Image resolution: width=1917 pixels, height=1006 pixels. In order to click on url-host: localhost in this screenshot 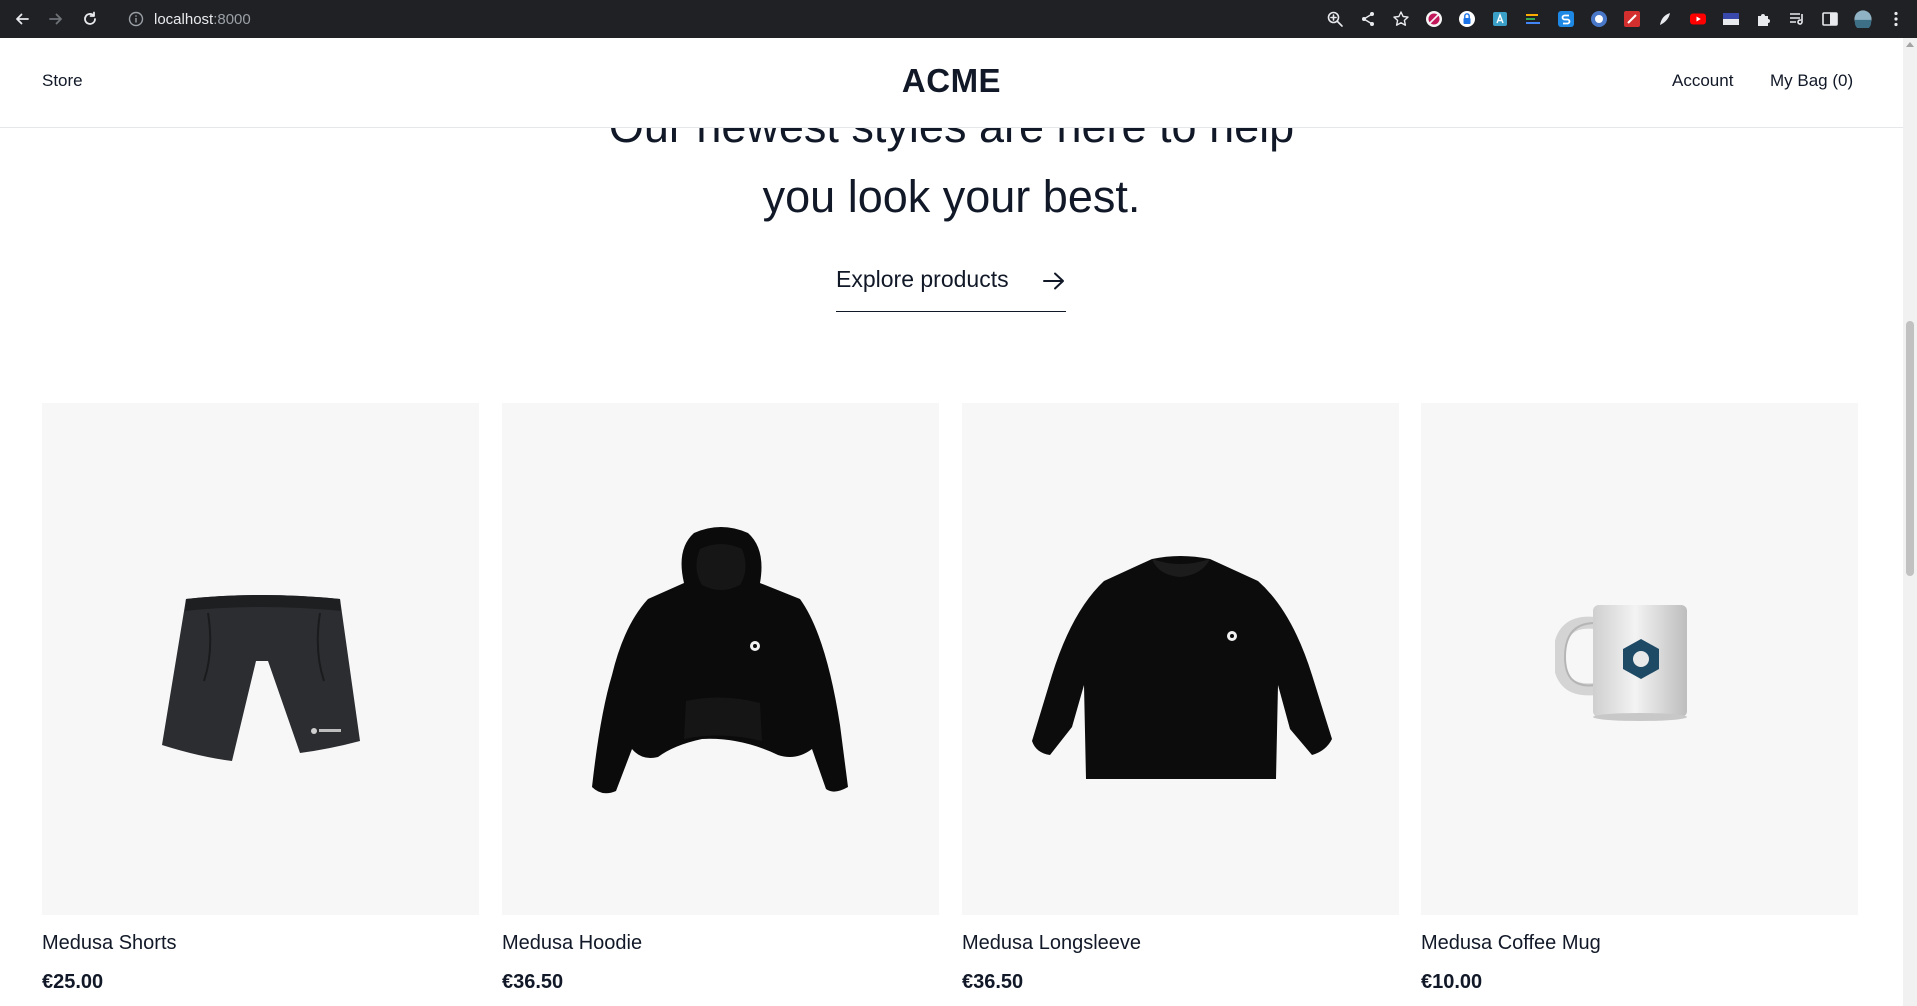, I will do `click(184, 19)`.